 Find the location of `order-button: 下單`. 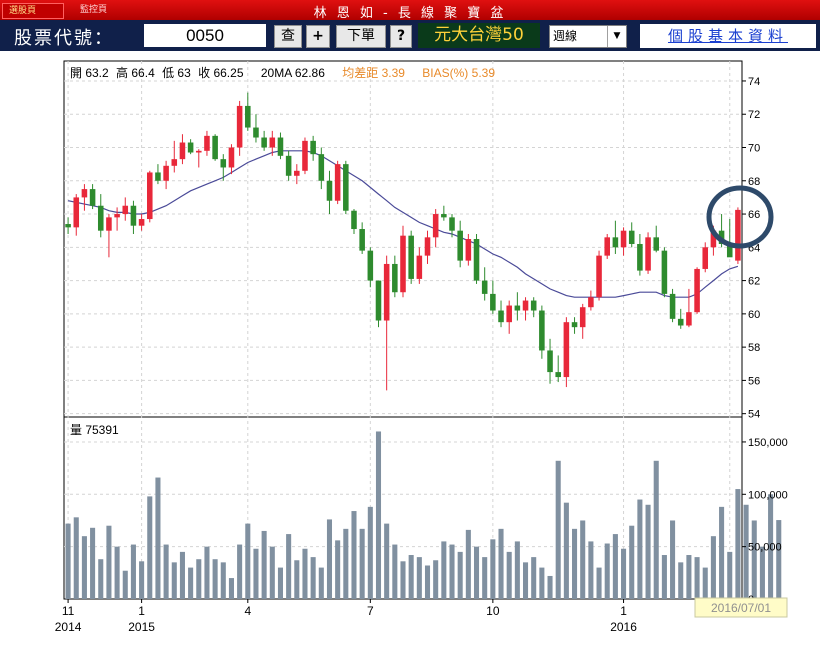

order-button: 下單 is located at coordinates (361, 36).